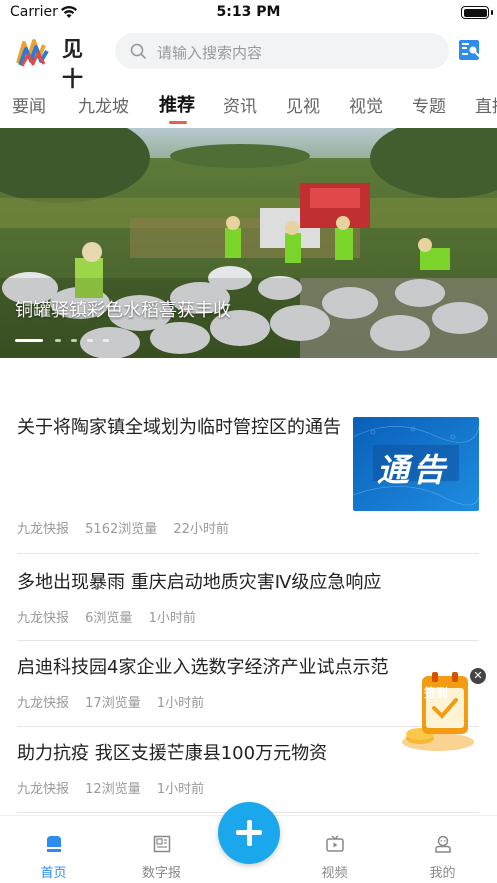 The image size is (497, 883). I want to click on search-input: 请输入搜索内容, so click(282, 51).